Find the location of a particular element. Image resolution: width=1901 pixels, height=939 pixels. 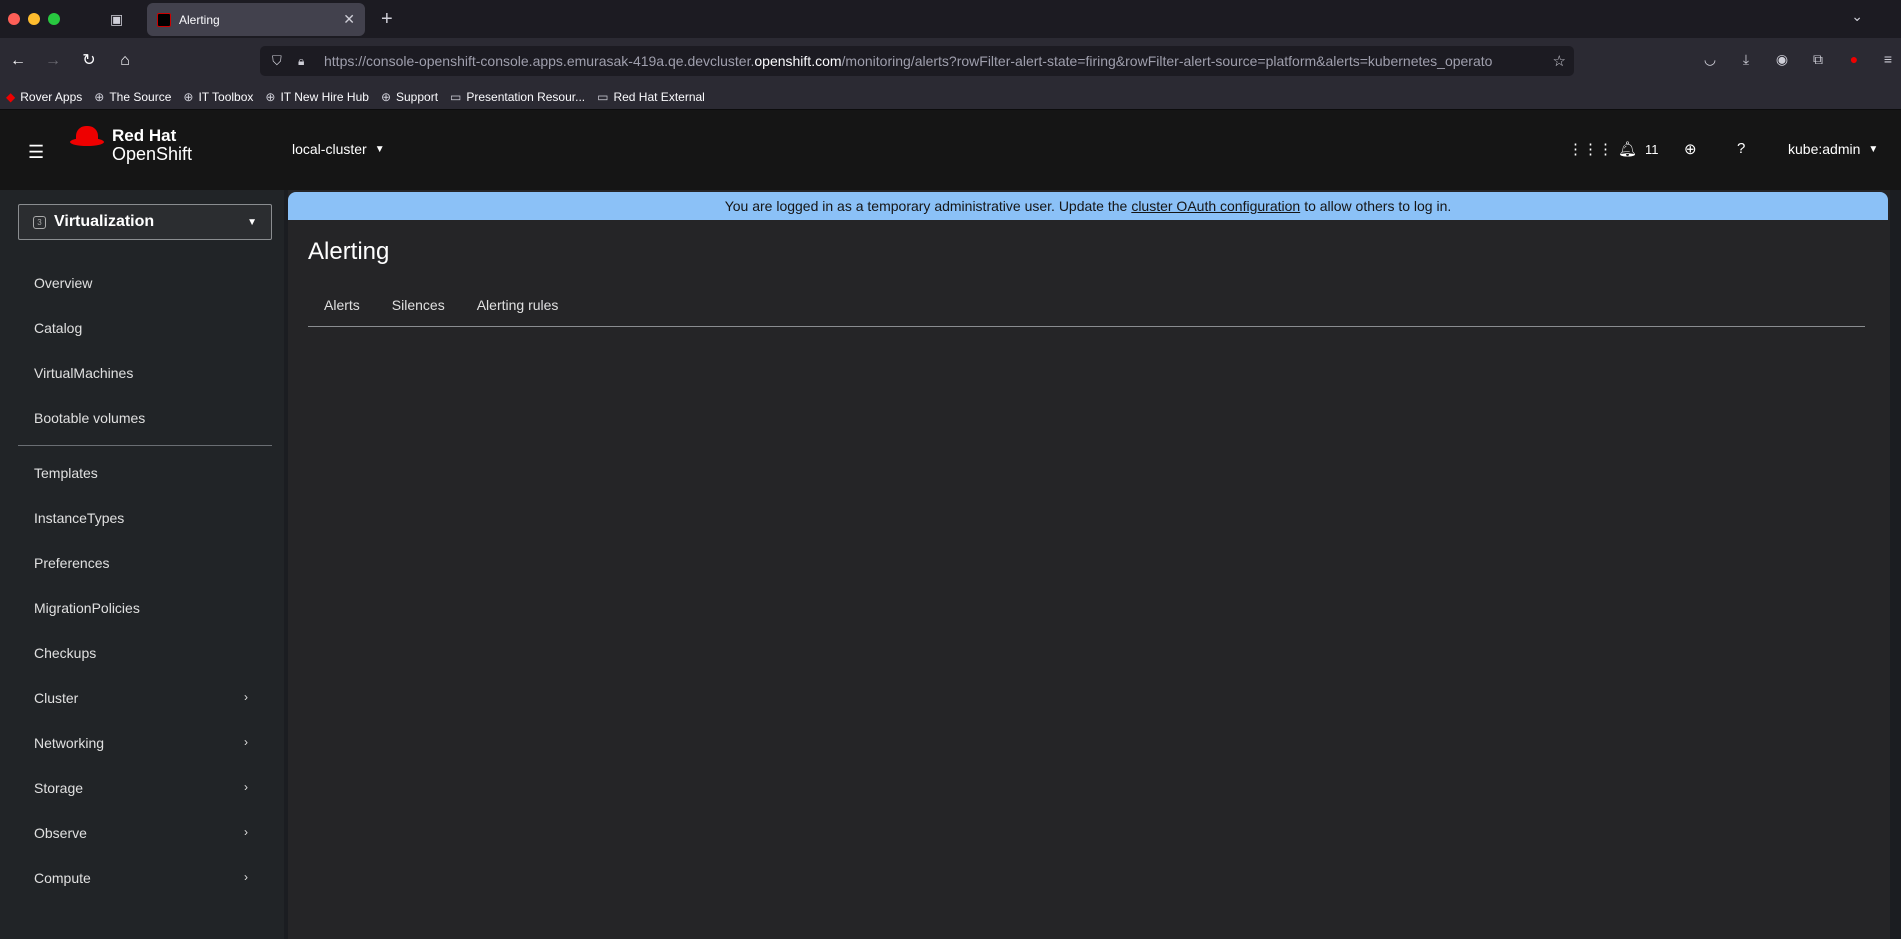

bookmark-rover-apps: ◆ Rover Apps is located at coordinates (44, 97).